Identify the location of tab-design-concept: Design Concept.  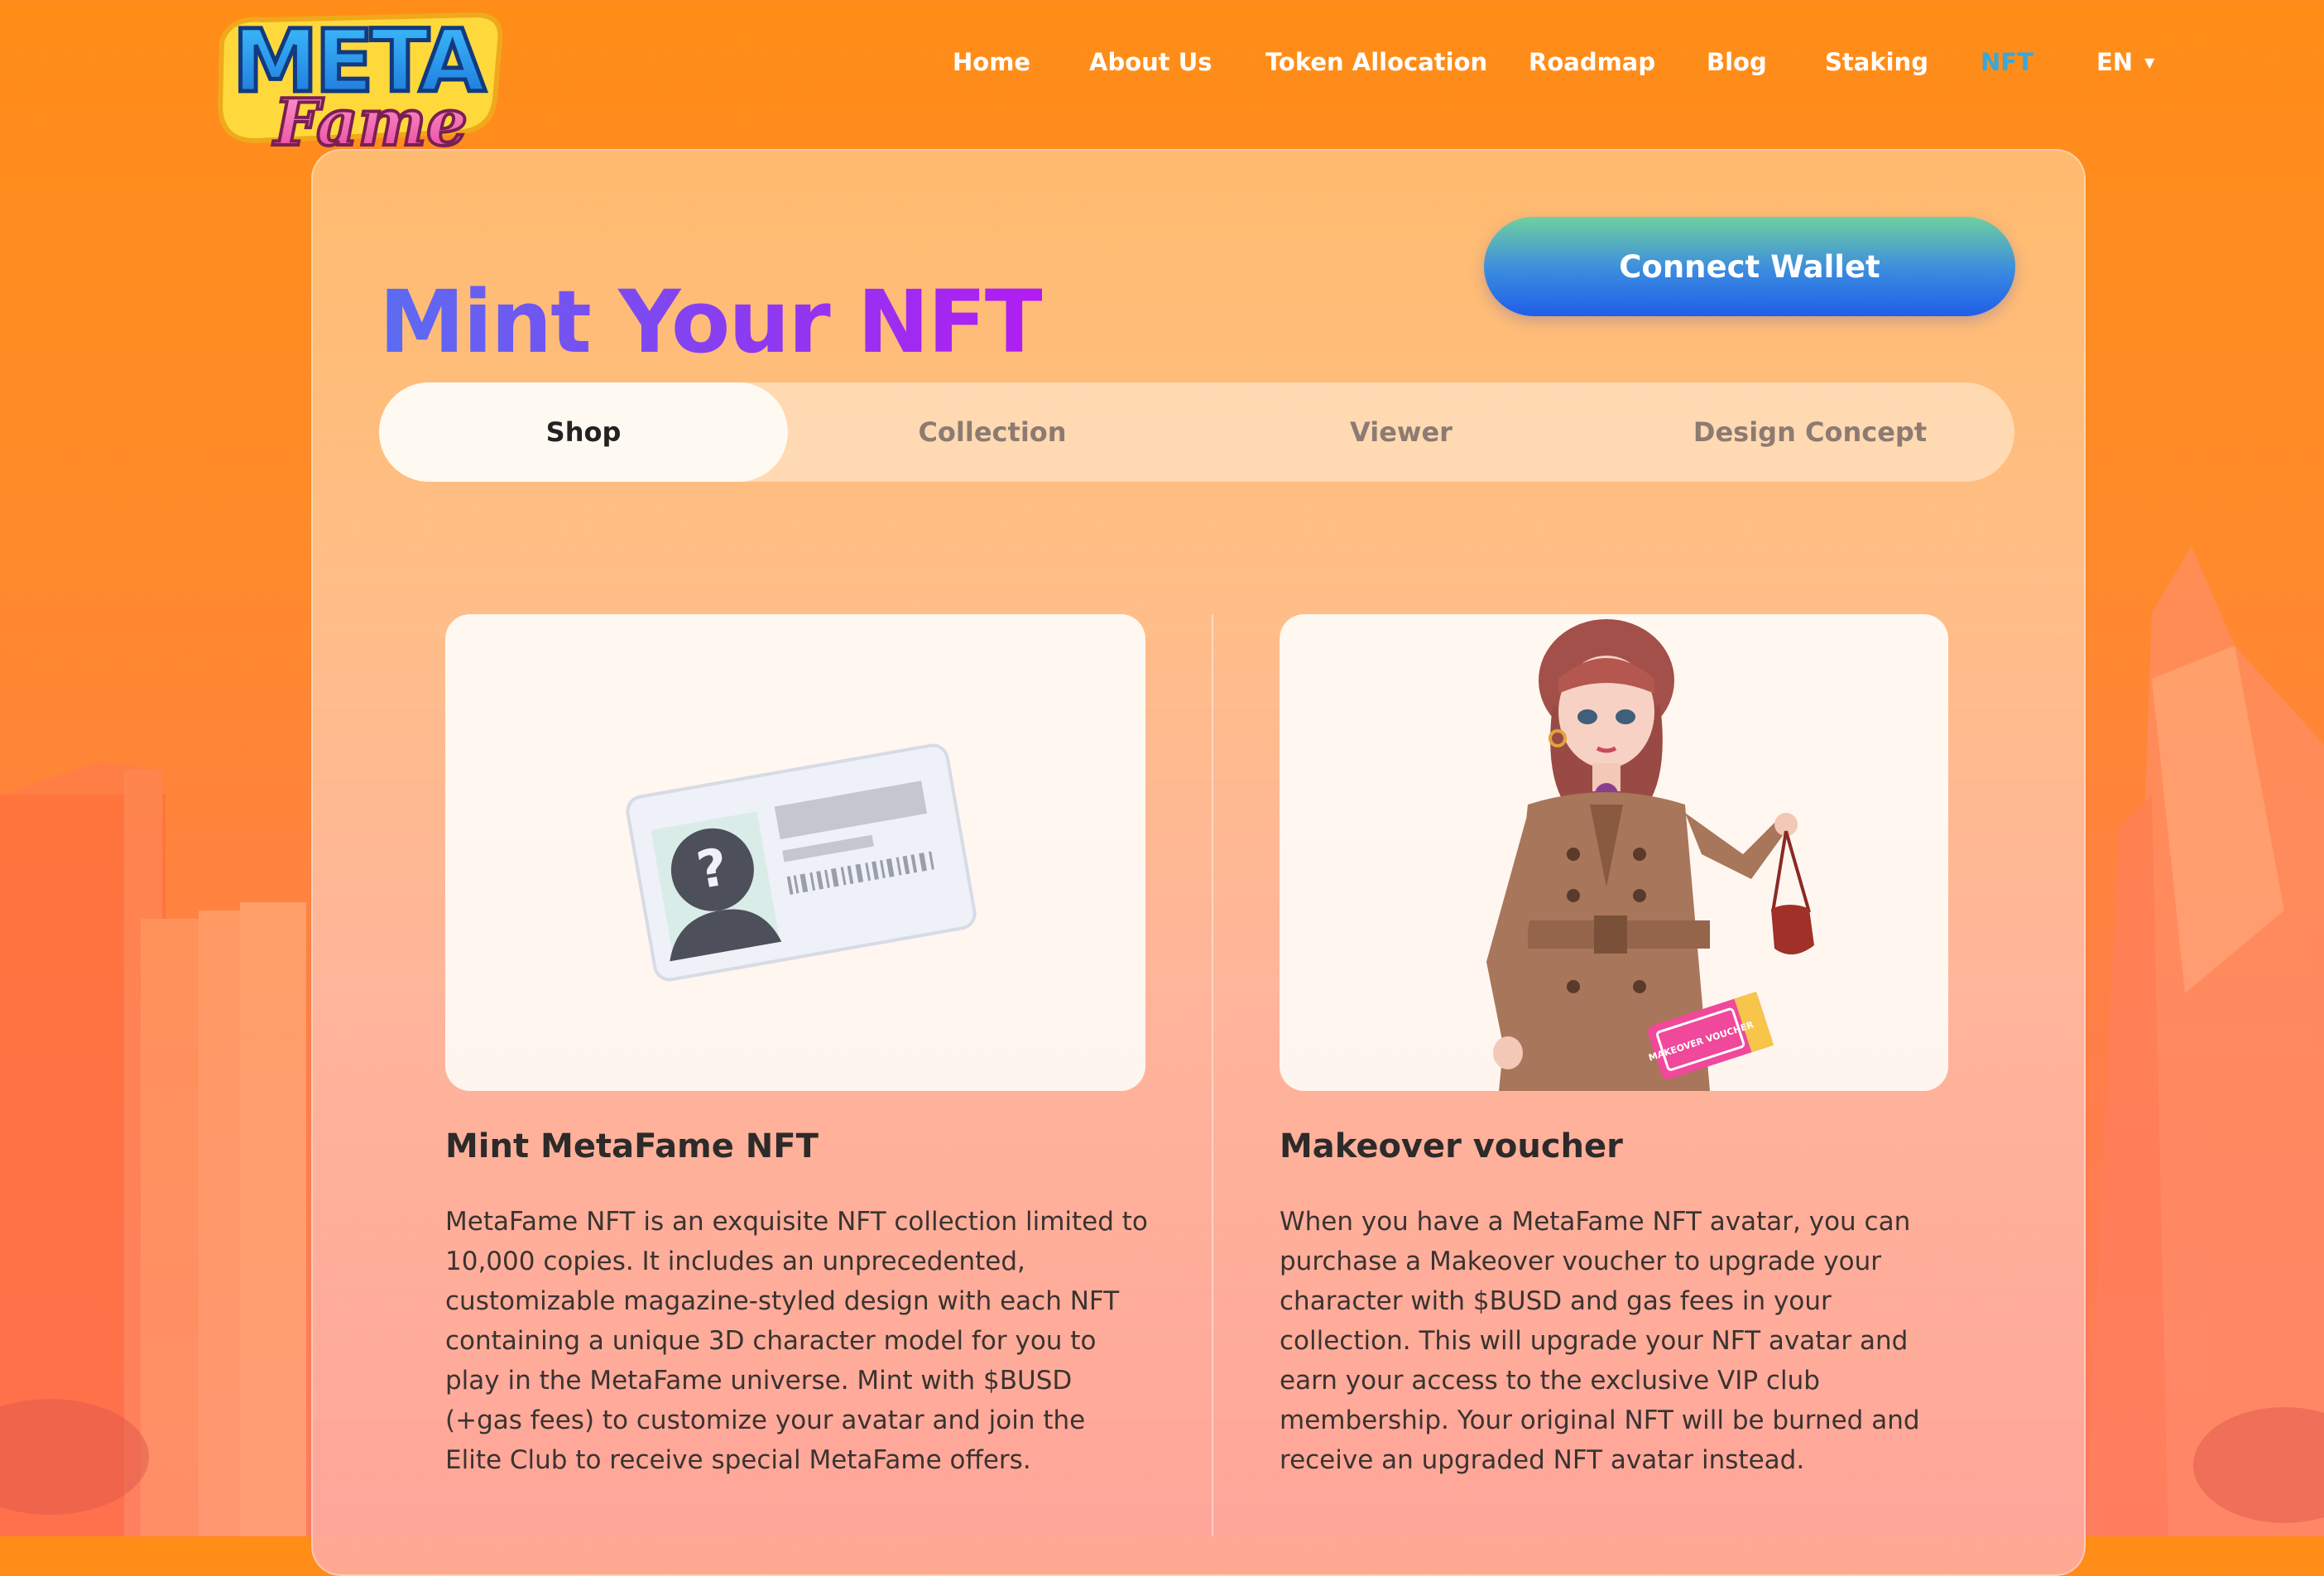
(1810, 432).